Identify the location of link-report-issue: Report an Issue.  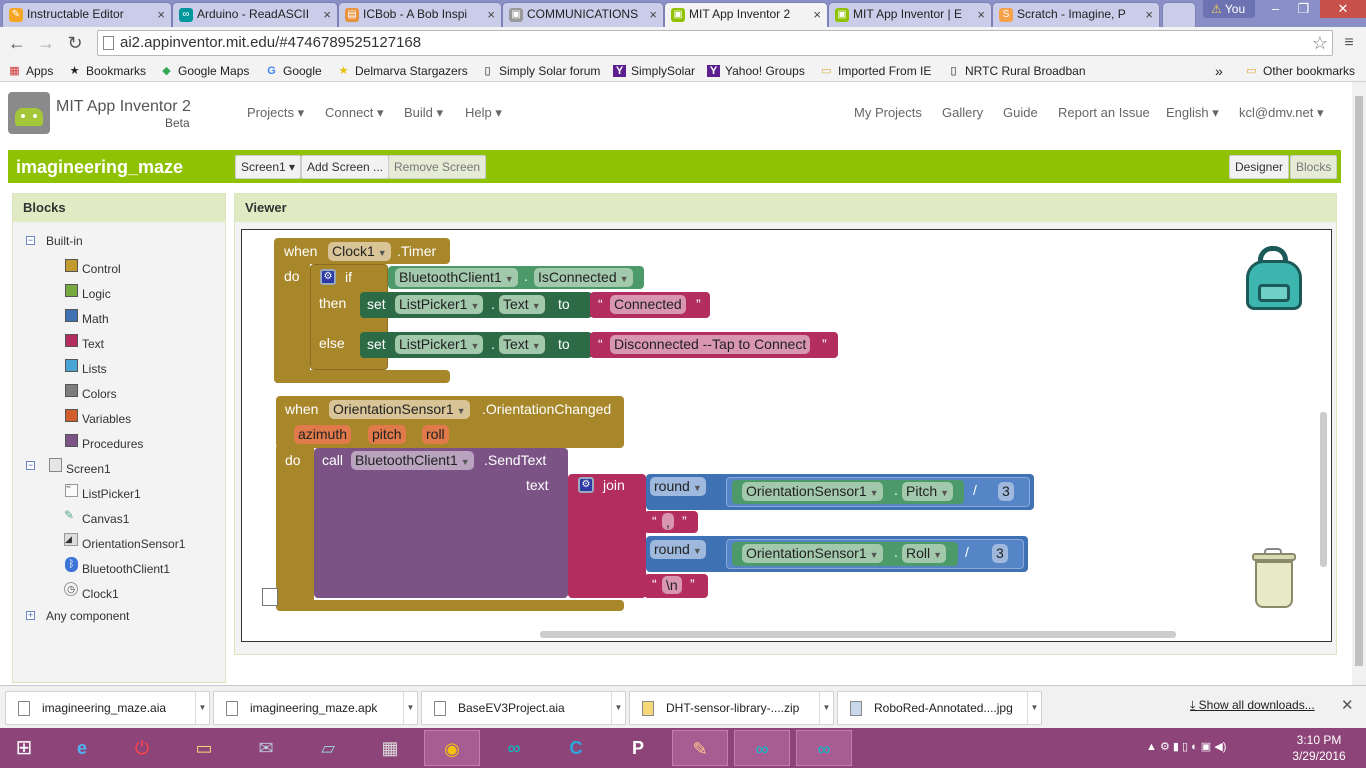
(1104, 112).